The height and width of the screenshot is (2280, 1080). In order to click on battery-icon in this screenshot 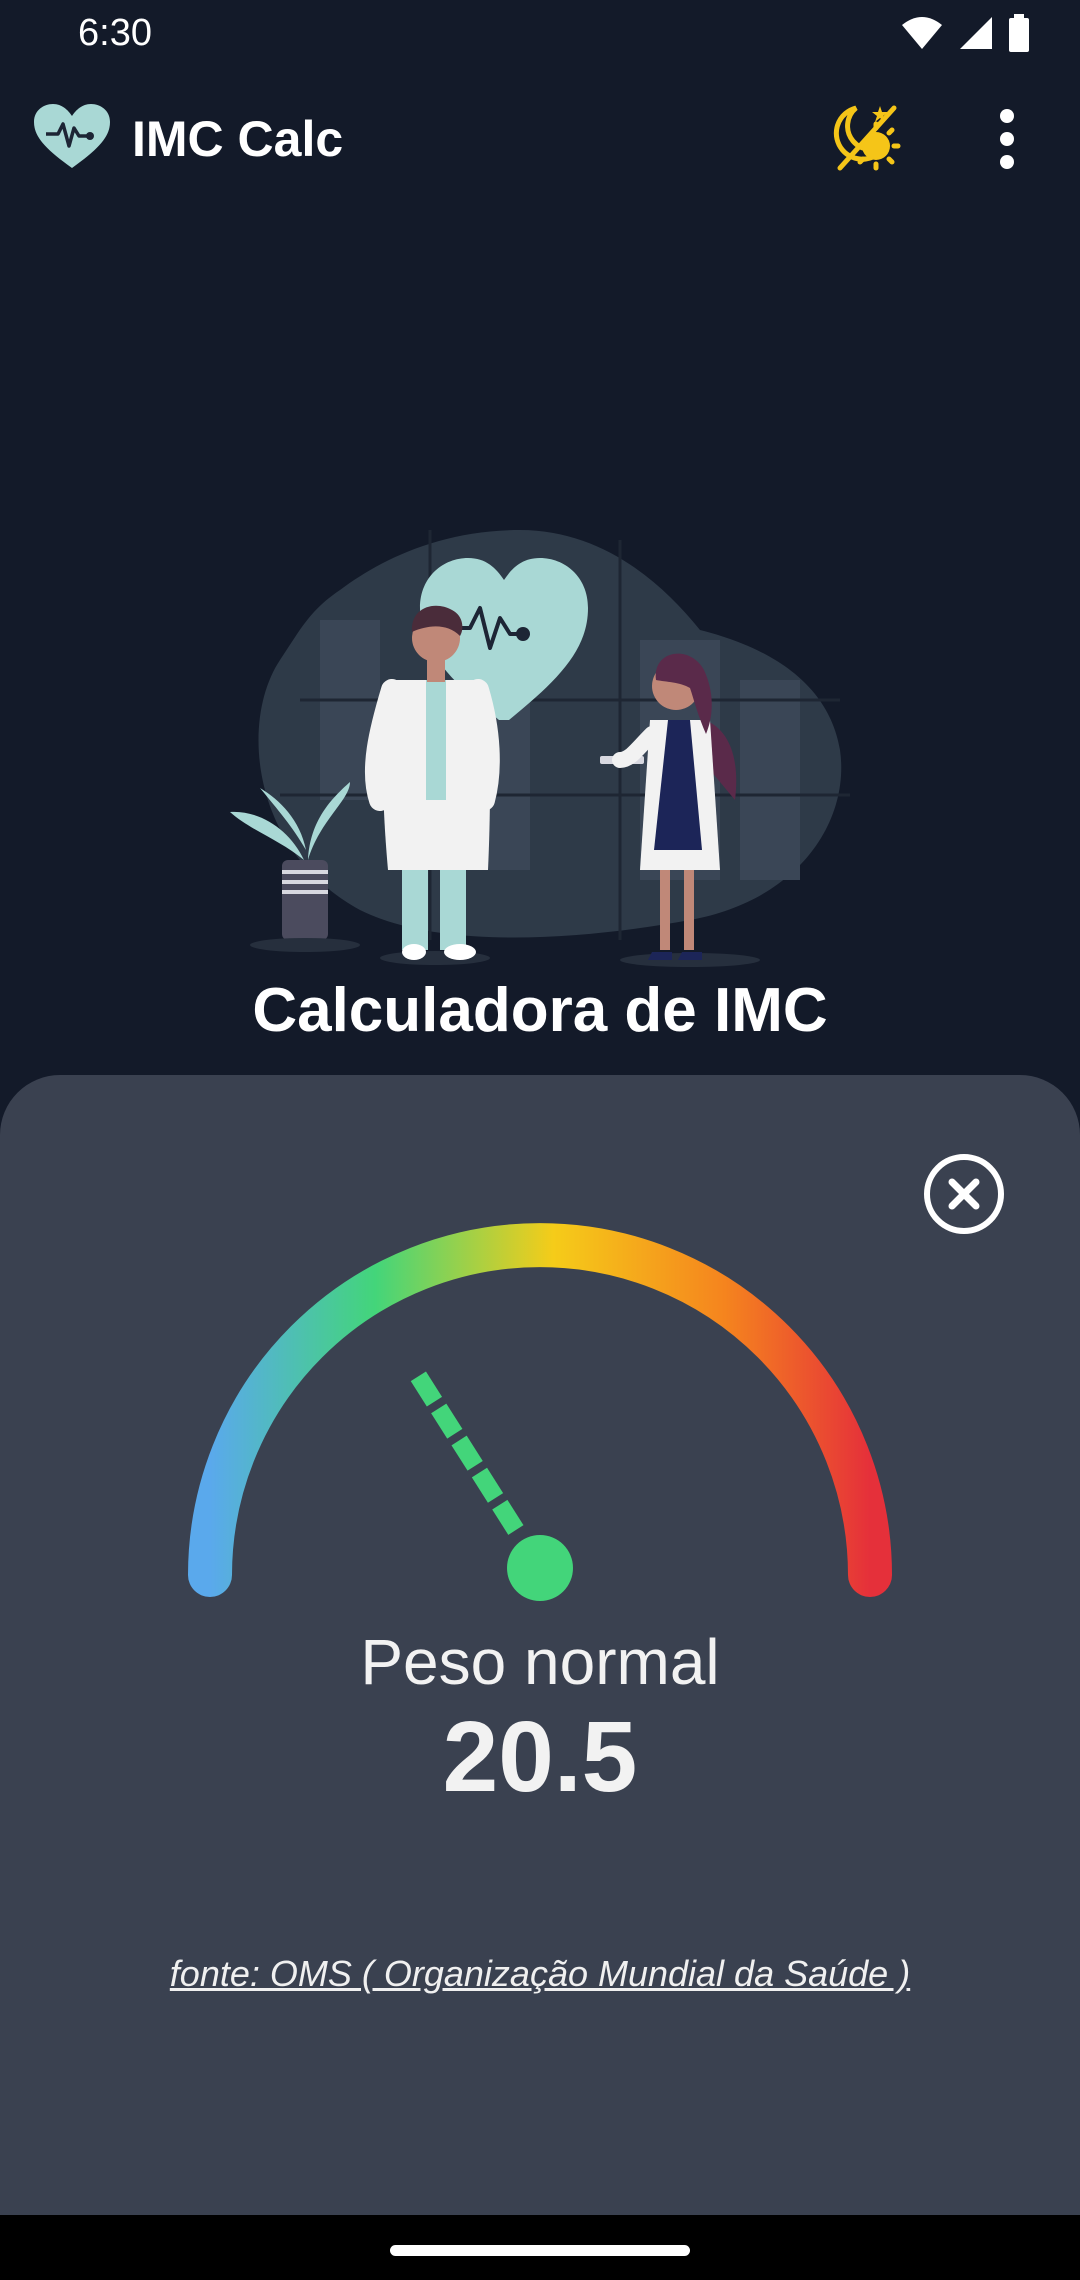, I will do `click(1019, 33)`.